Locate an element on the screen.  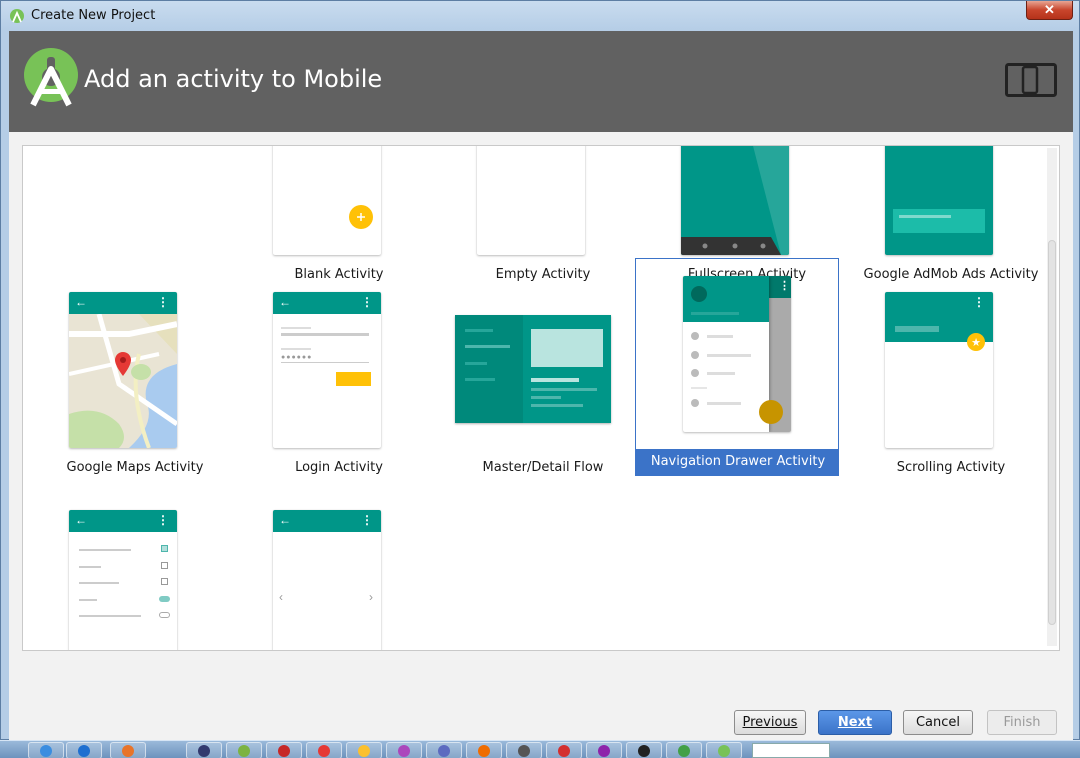
window-title: Create New Project is located at coordinates (93, 15).